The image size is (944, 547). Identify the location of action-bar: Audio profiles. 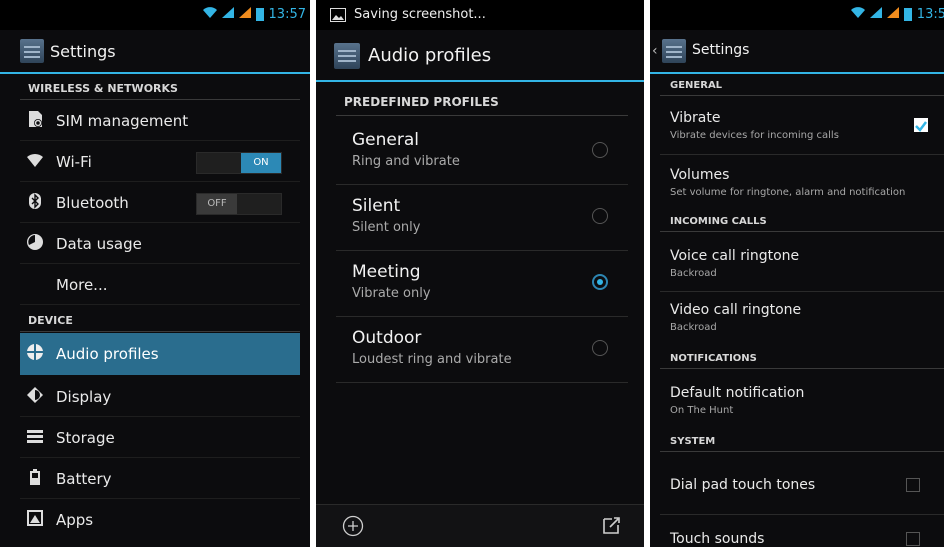
(480, 56).